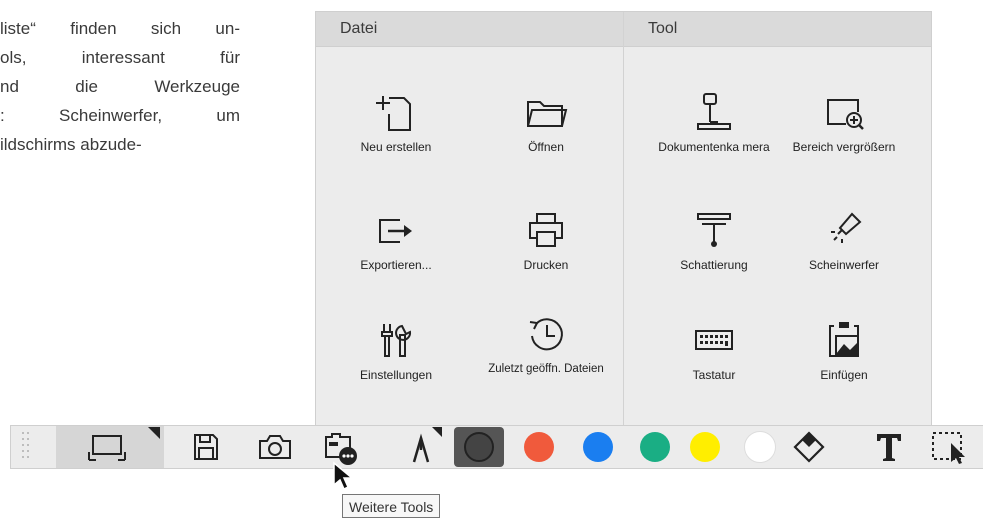 Image resolution: width=983 pixels, height=525 pixels. What do you see at coordinates (714, 265) in the screenshot?
I see `shade-label: Schattierung` at bounding box center [714, 265].